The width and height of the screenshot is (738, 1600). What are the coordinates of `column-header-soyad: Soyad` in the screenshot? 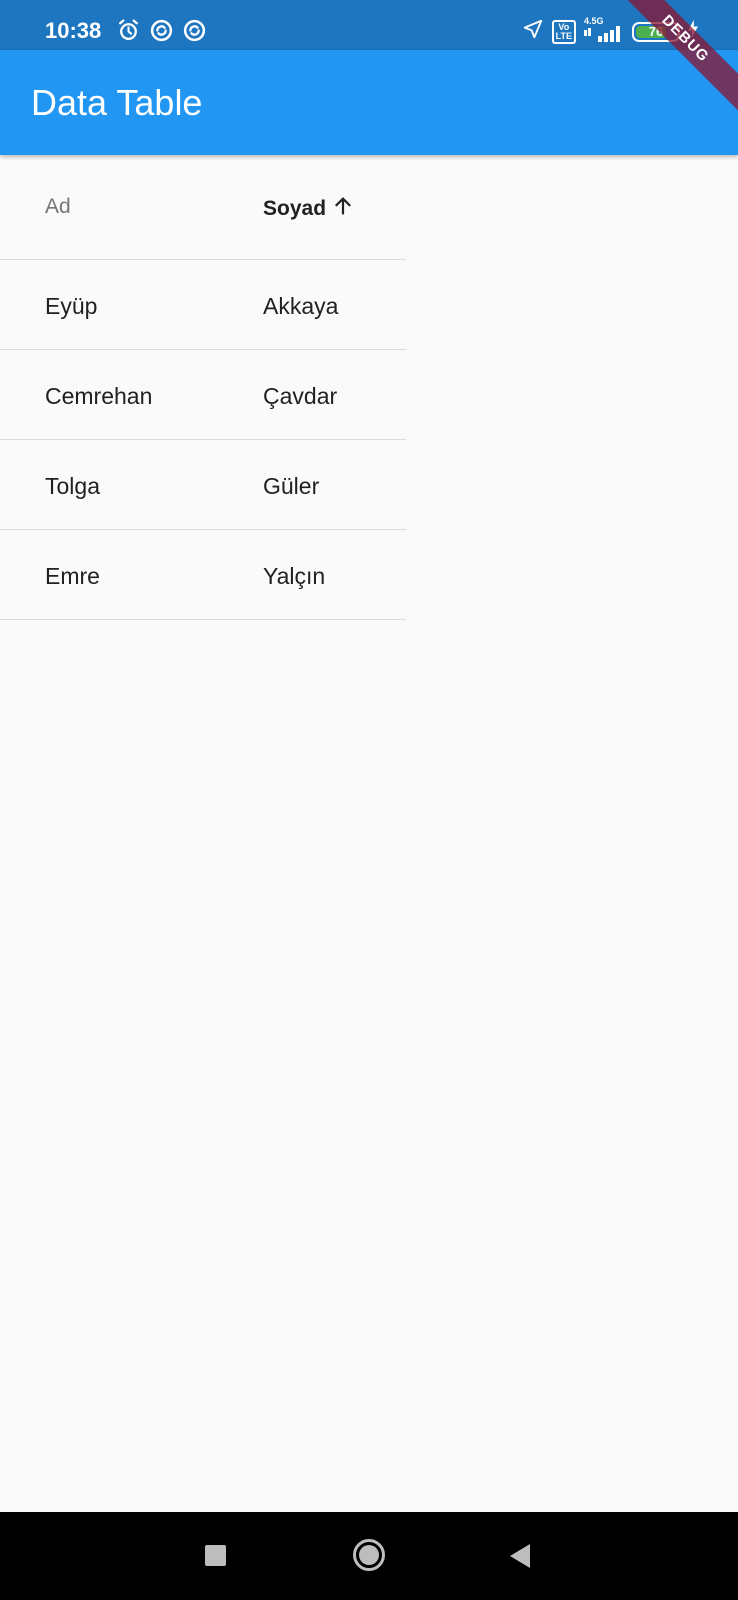 It's located at (308, 209).